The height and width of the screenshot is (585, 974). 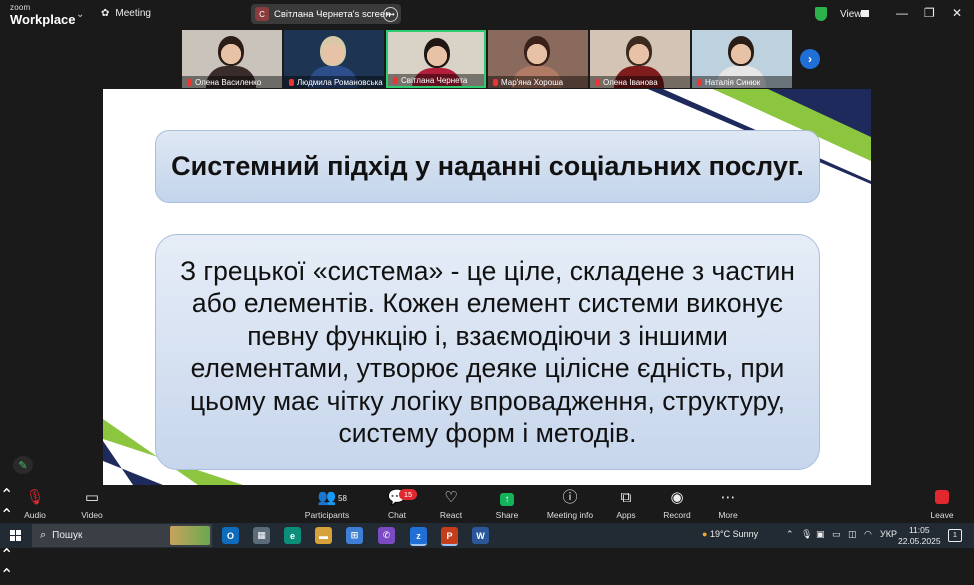 I want to click on participant-name: Мар'яна Хороша, so click(x=532, y=82).